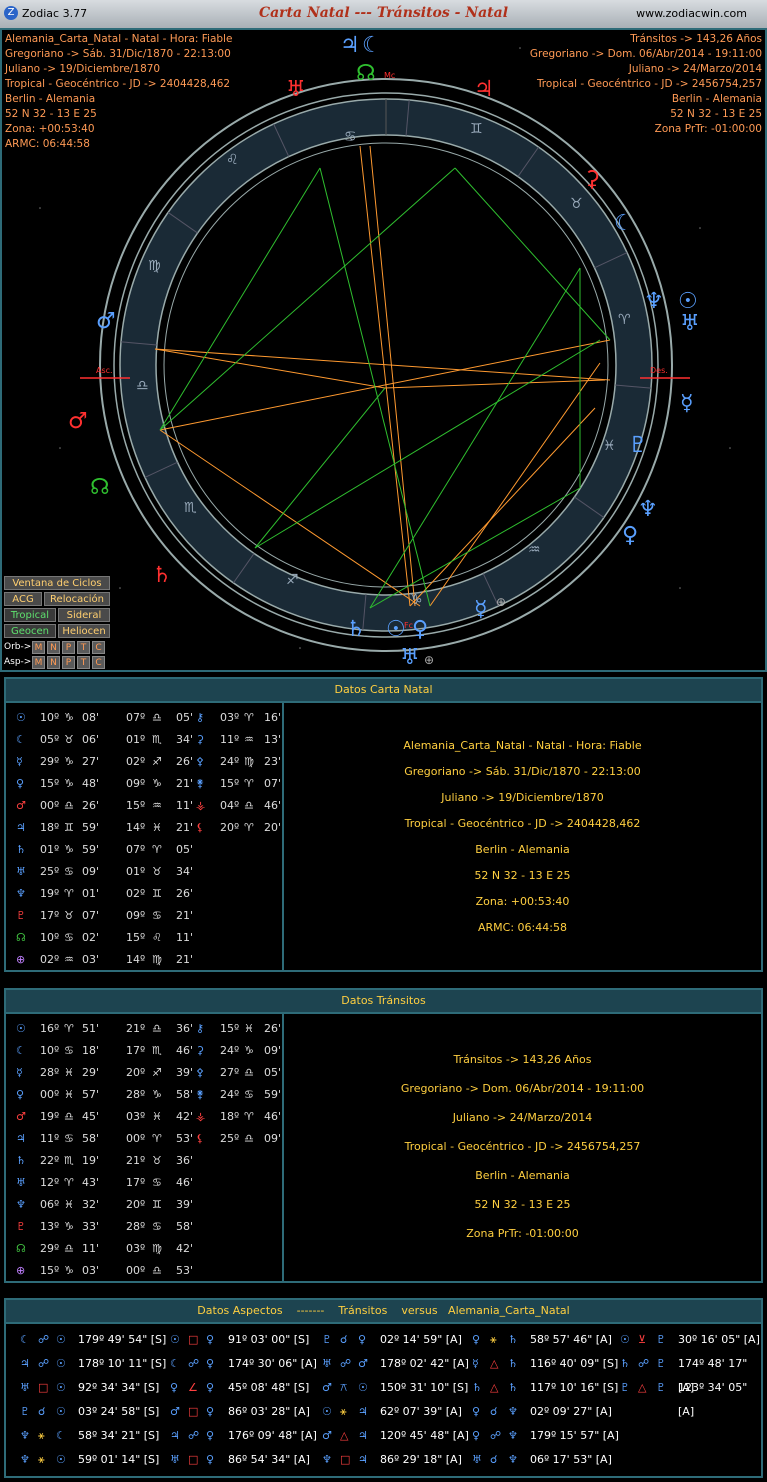  What do you see at coordinates (144, 1161) in the screenshot?
I see `position-row: ♄ 22º ♏ 19' 21º ♉ 36'` at bounding box center [144, 1161].